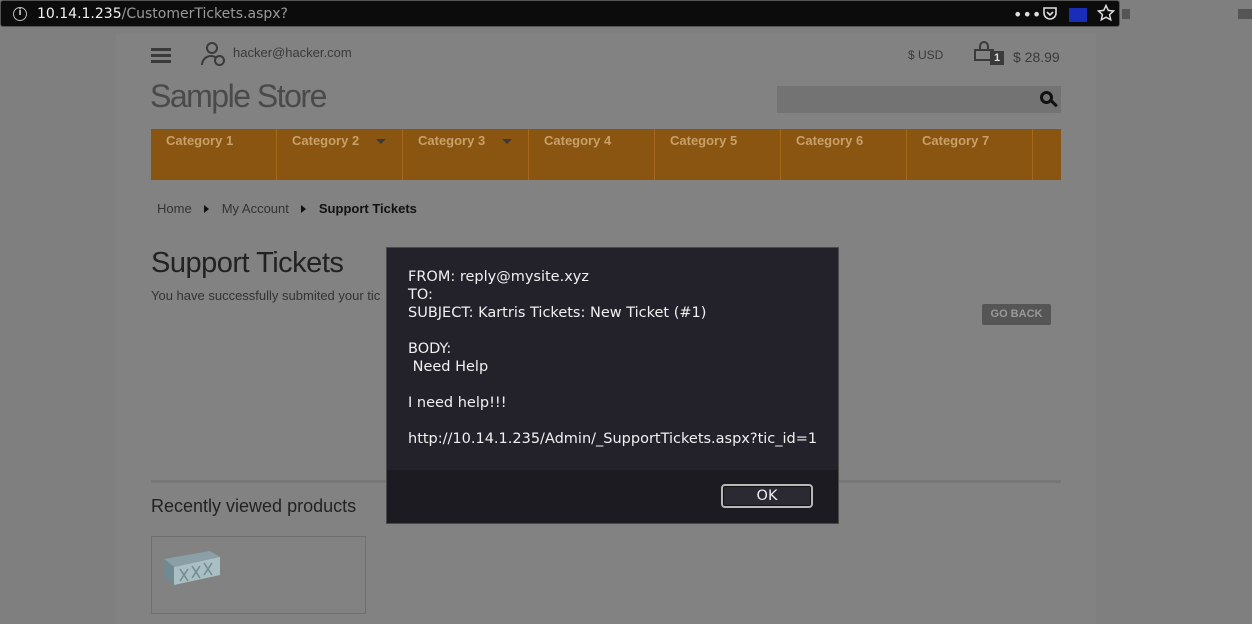 Image resolution: width=1252 pixels, height=624 pixels. Describe the element at coordinates (925, 55) in the screenshot. I see `currency-selector: $ USD` at that location.